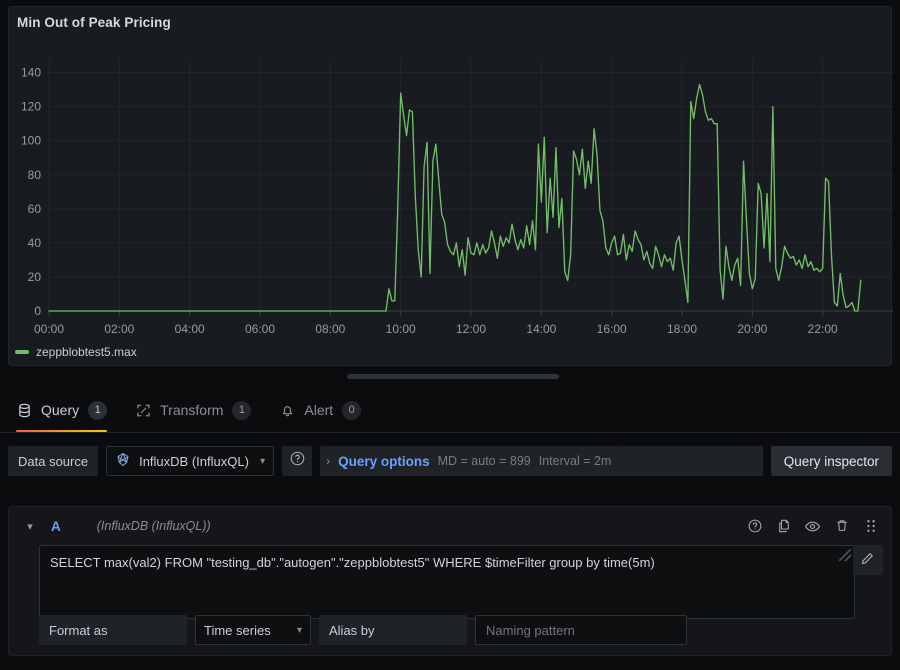  Describe the element at coordinates (450, 410) in the screenshot. I see `editor-tabs: Query 1 Transform 1 Alert 0` at that location.